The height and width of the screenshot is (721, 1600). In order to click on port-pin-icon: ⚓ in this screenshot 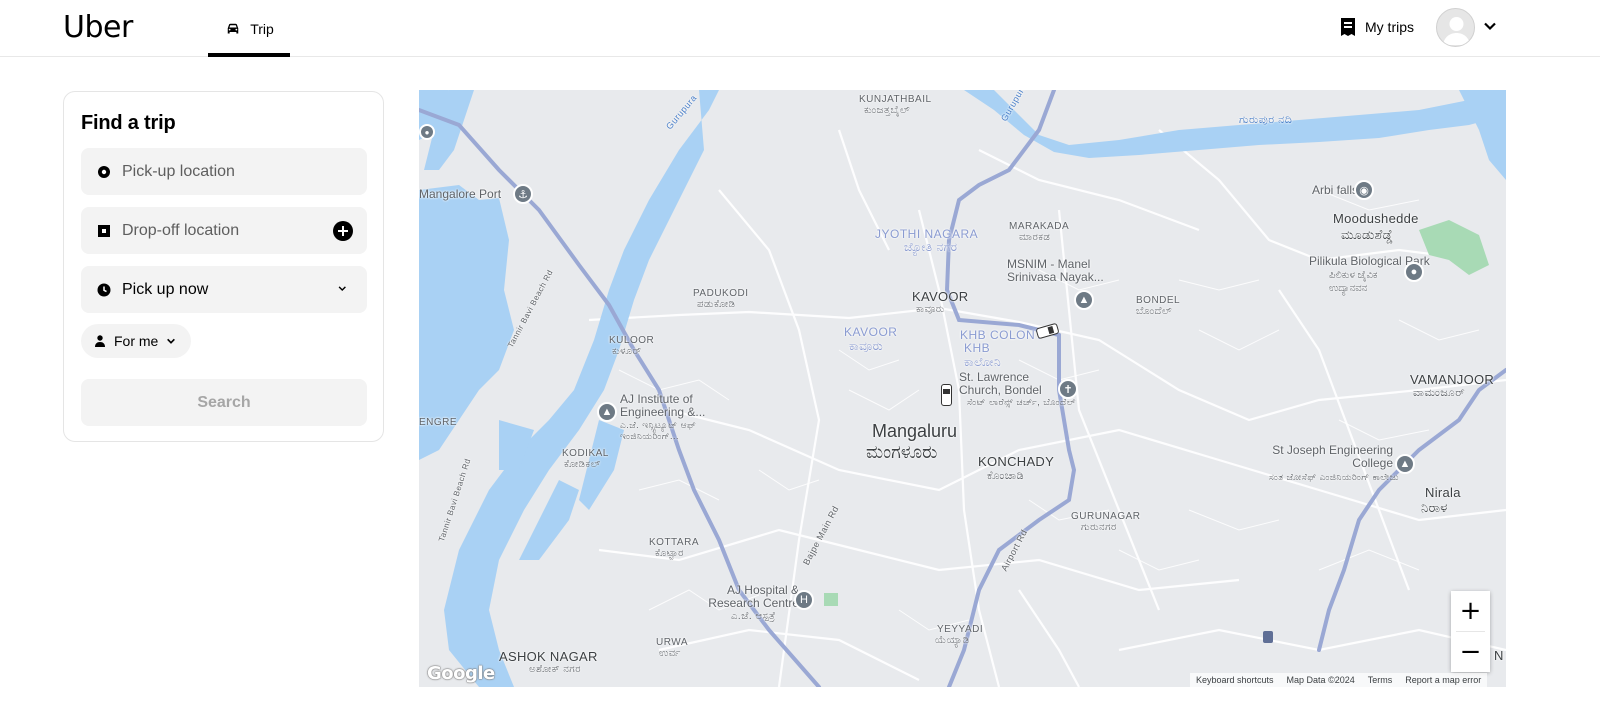, I will do `click(523, 194)`.